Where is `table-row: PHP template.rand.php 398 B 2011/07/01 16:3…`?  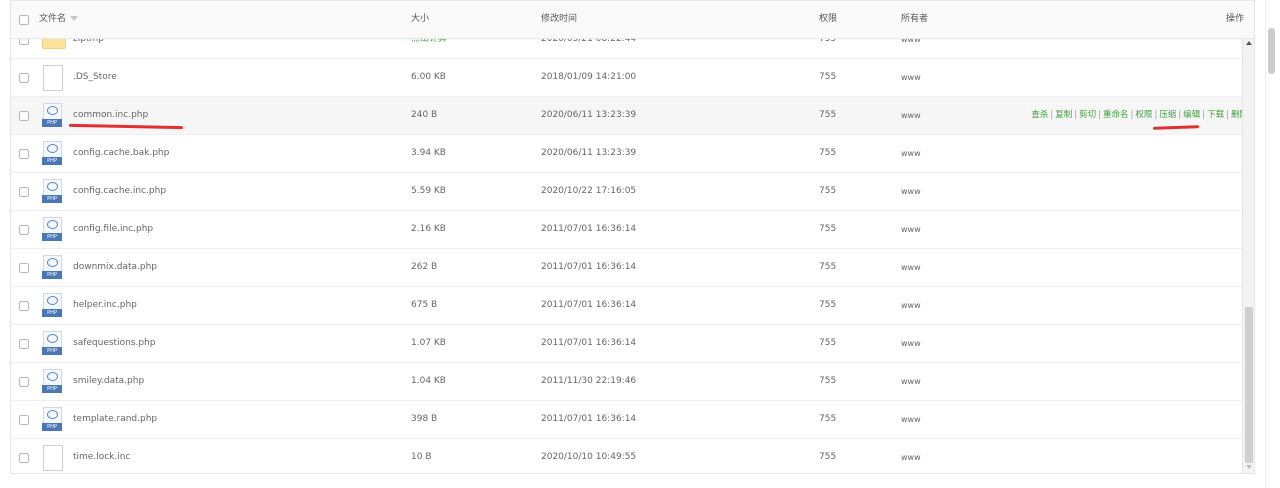
table-row: PHP template.rand.php 398 B 2011/07/01 16:3… is located at coordinates (632, 420).